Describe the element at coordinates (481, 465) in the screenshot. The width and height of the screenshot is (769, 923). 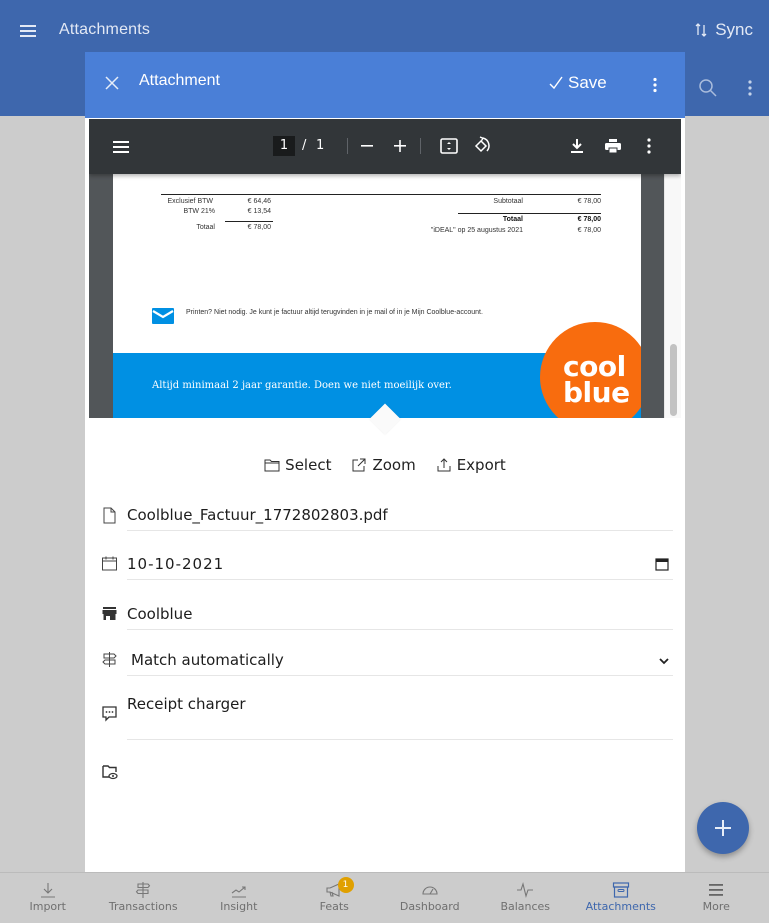
I see `export-label: Export` at that location.